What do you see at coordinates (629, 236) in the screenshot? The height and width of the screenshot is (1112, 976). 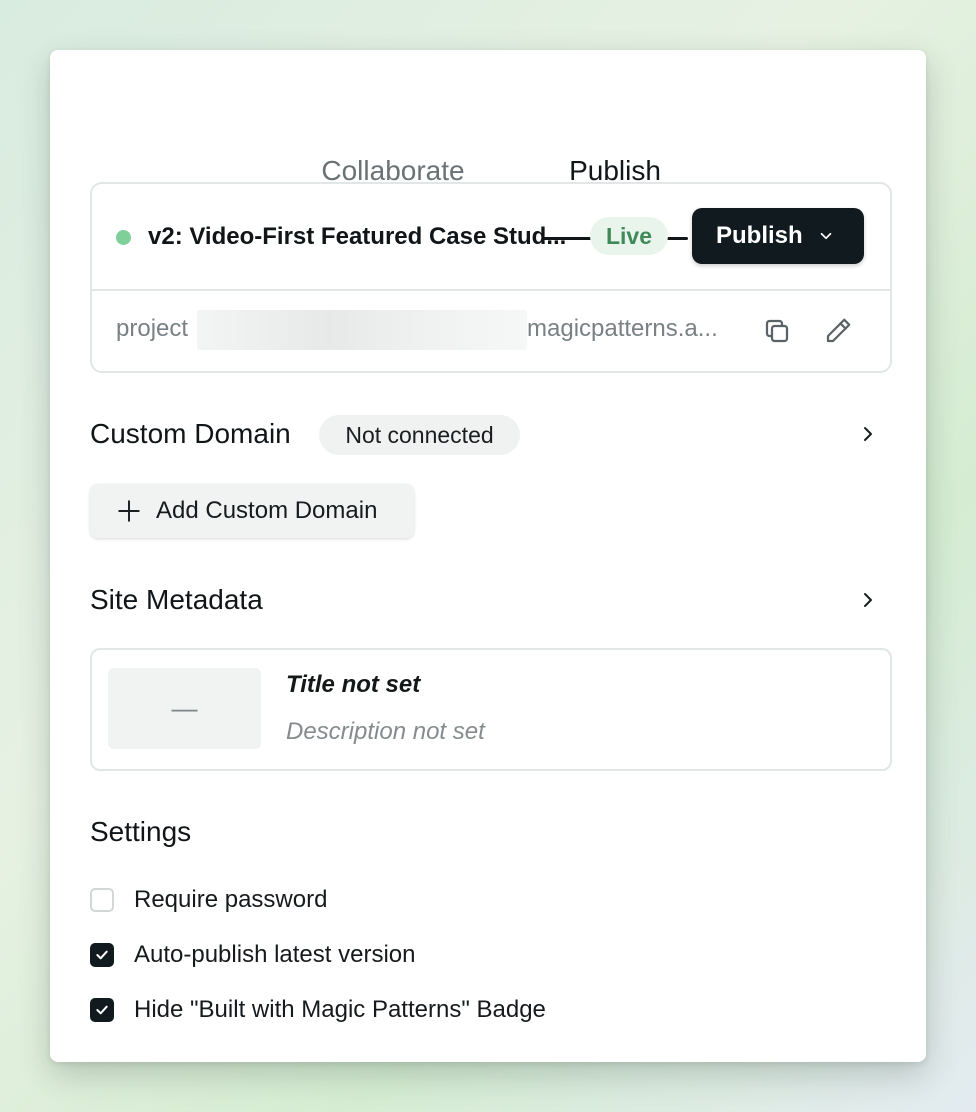 I see `live-status-badge: Live` at bounding box center [629, 236].